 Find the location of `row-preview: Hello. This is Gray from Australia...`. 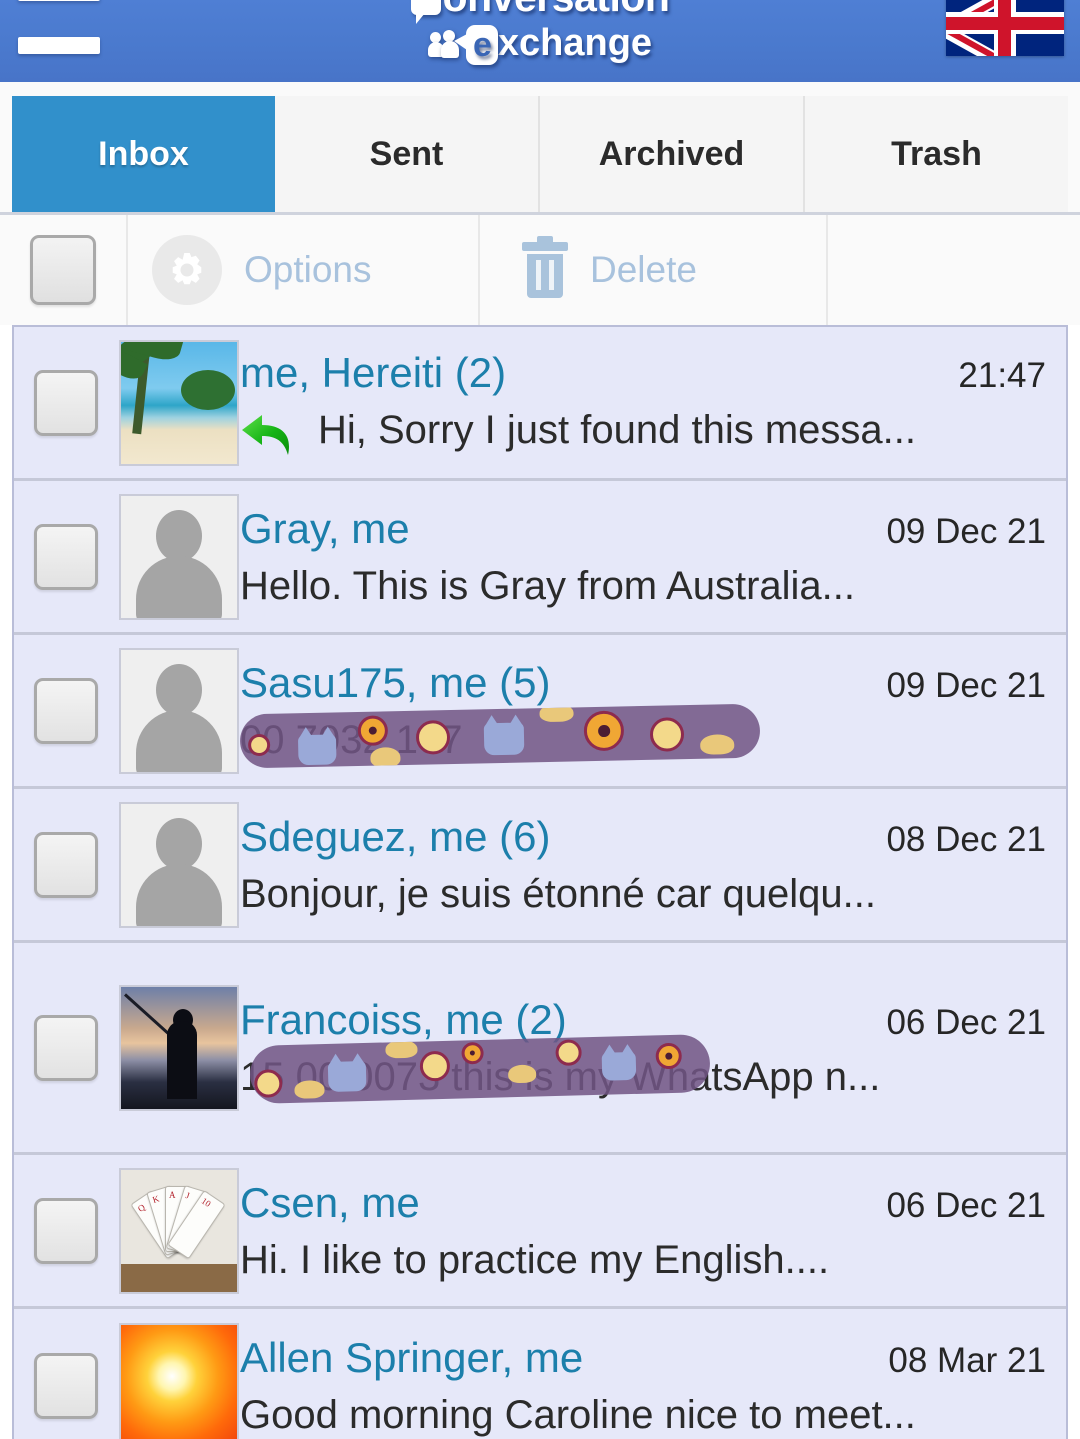

row-preview: Hello. This is Gray from Australia... is located at coordinates (643, 586).